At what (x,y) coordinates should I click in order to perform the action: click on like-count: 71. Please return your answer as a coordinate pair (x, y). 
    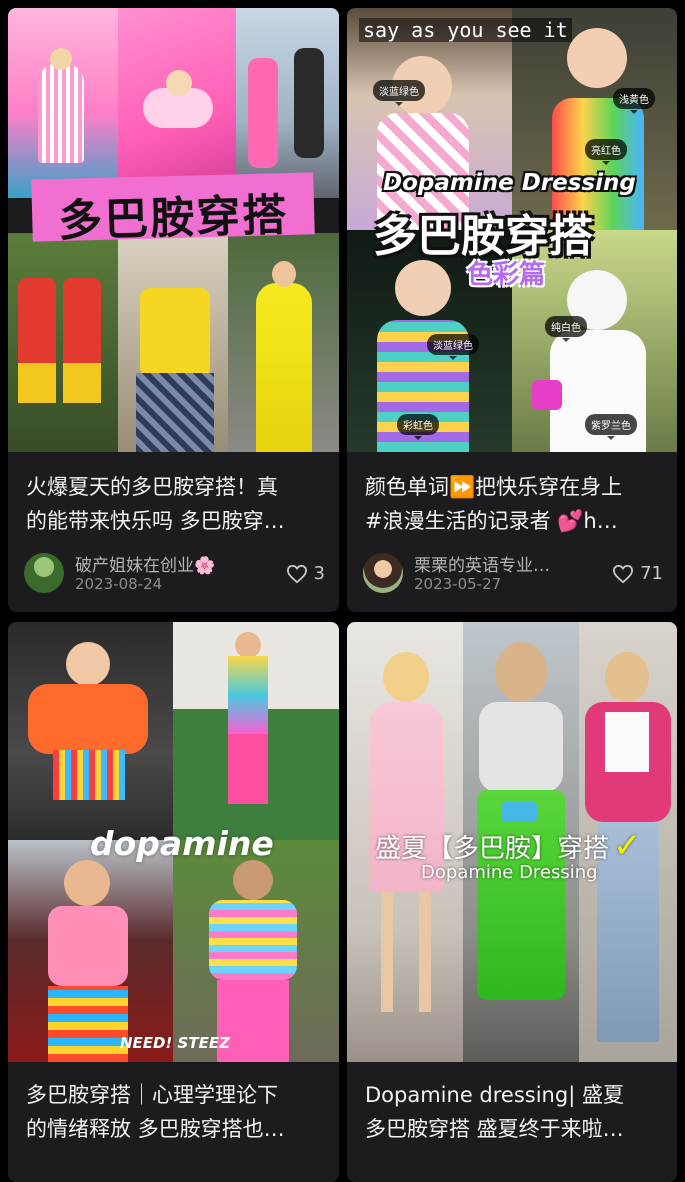
    Looking at the image, I should click on (651, 573).